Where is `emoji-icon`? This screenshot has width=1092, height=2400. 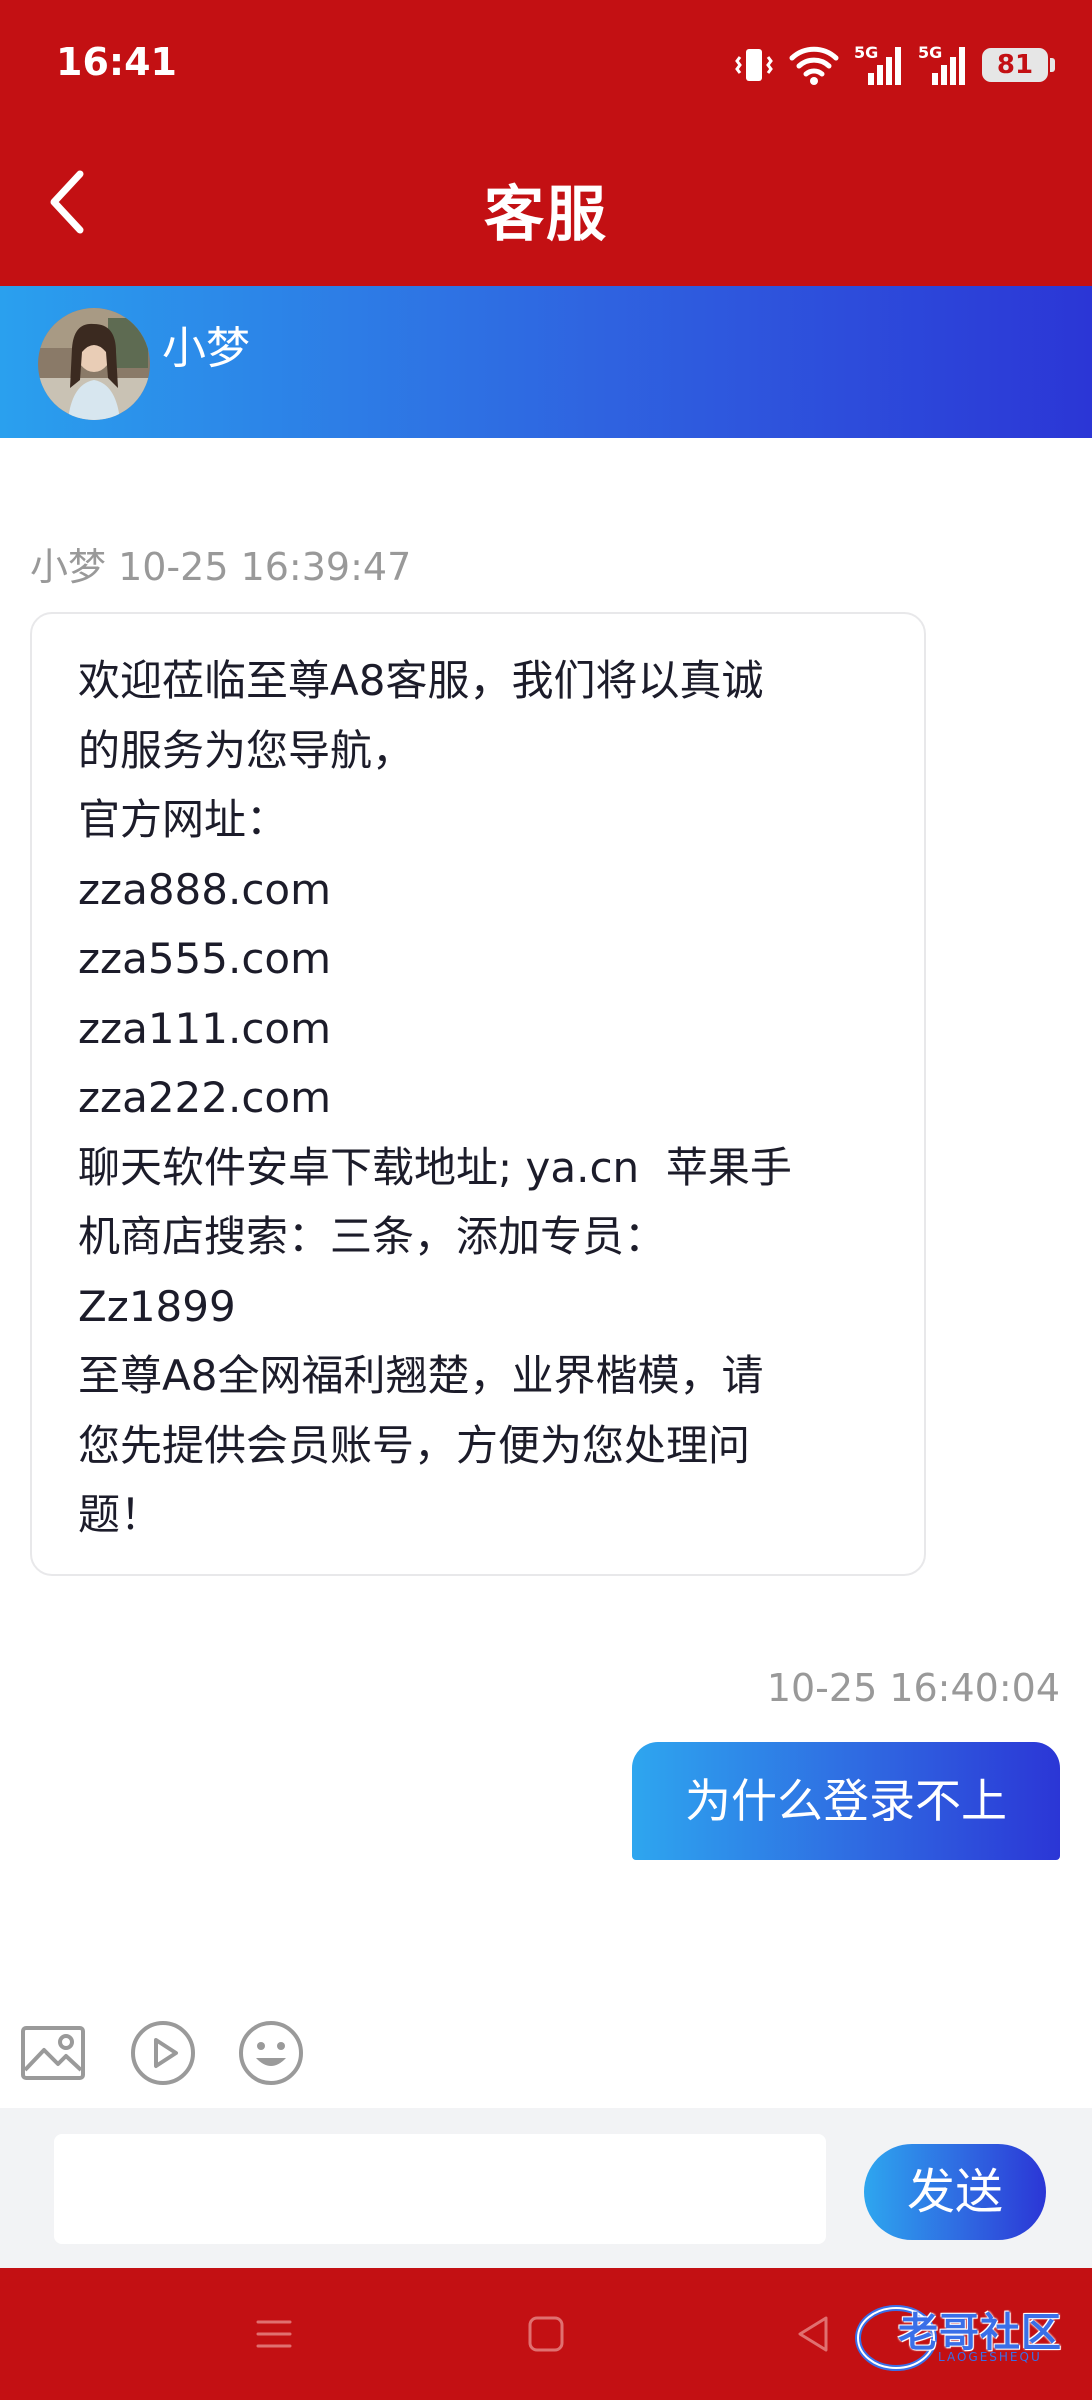 emoji-icon is located at coordinates (271, 2053).